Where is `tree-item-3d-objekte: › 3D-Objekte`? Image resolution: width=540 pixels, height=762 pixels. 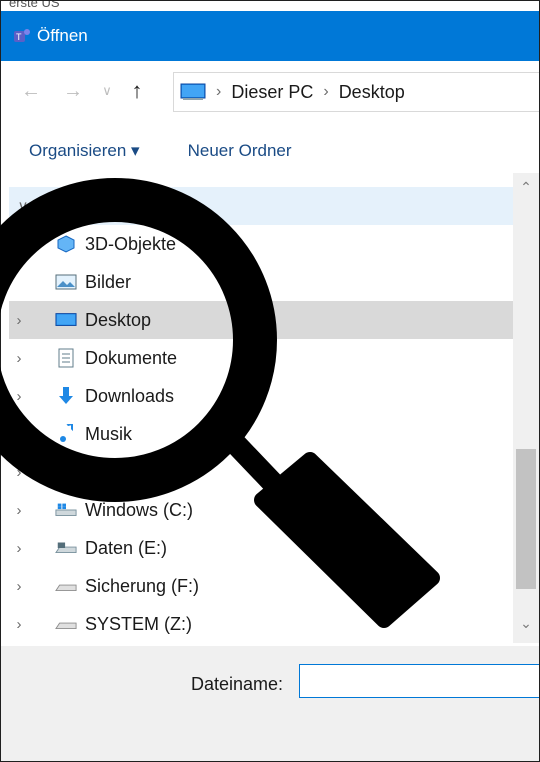
tree-item-3d-objekte: › 3D-Objekte is located at coordinates (261, 244).